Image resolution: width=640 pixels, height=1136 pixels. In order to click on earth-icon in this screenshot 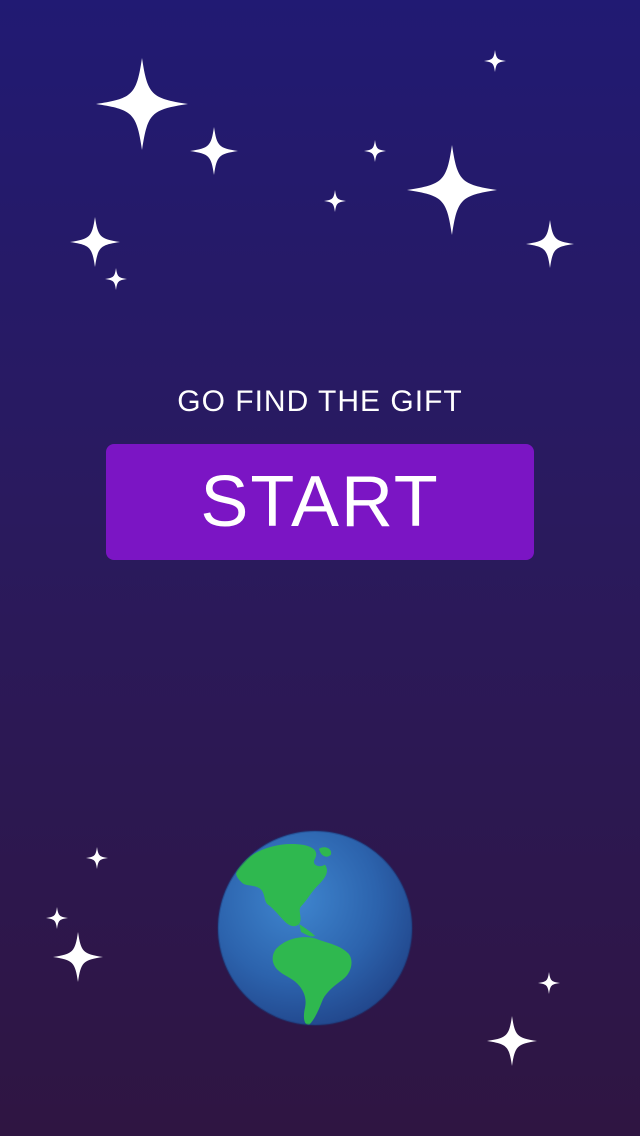, I will do `click(315, 928)`.